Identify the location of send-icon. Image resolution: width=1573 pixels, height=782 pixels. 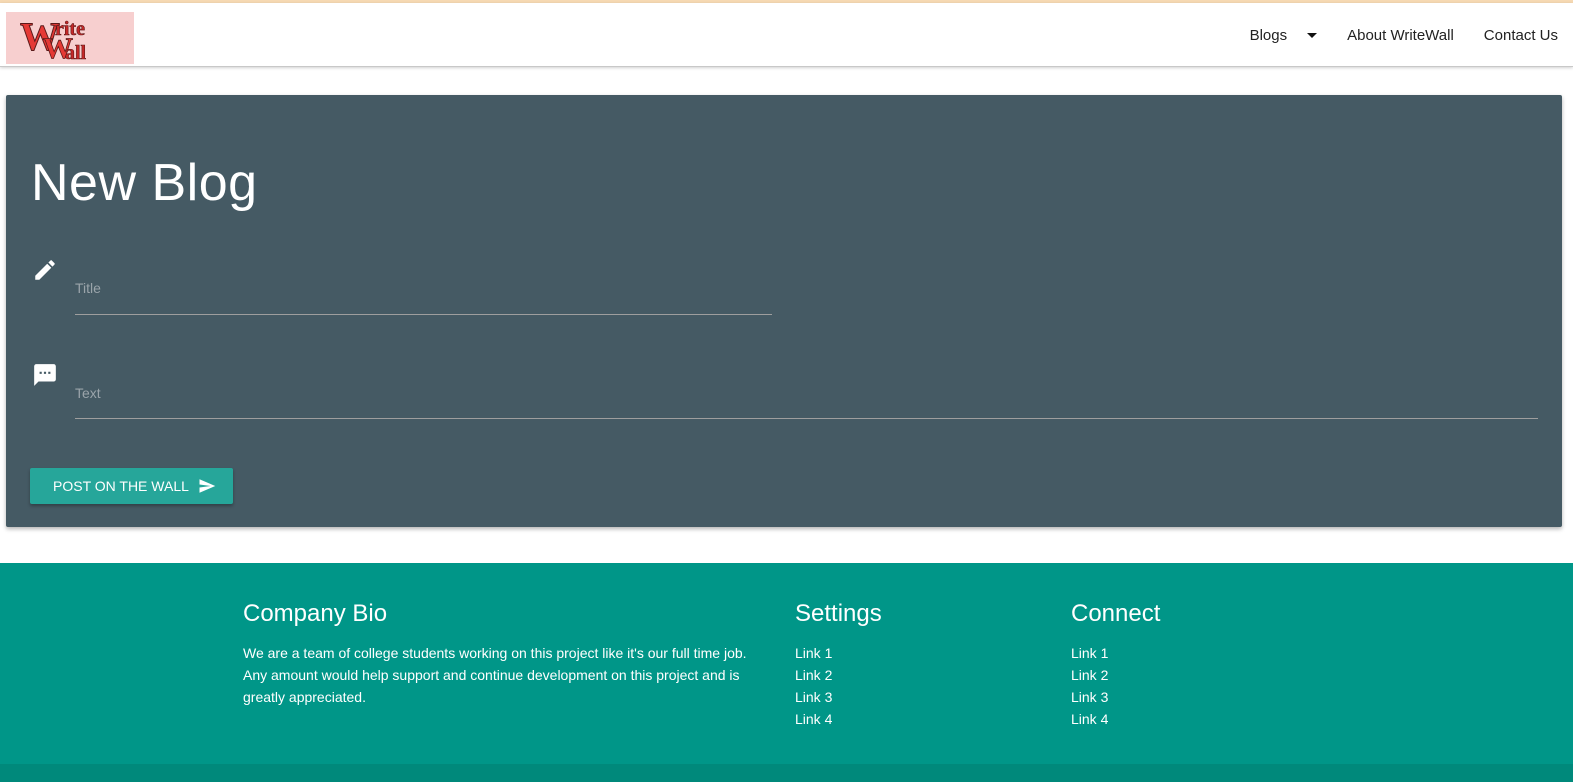
(207, 486).